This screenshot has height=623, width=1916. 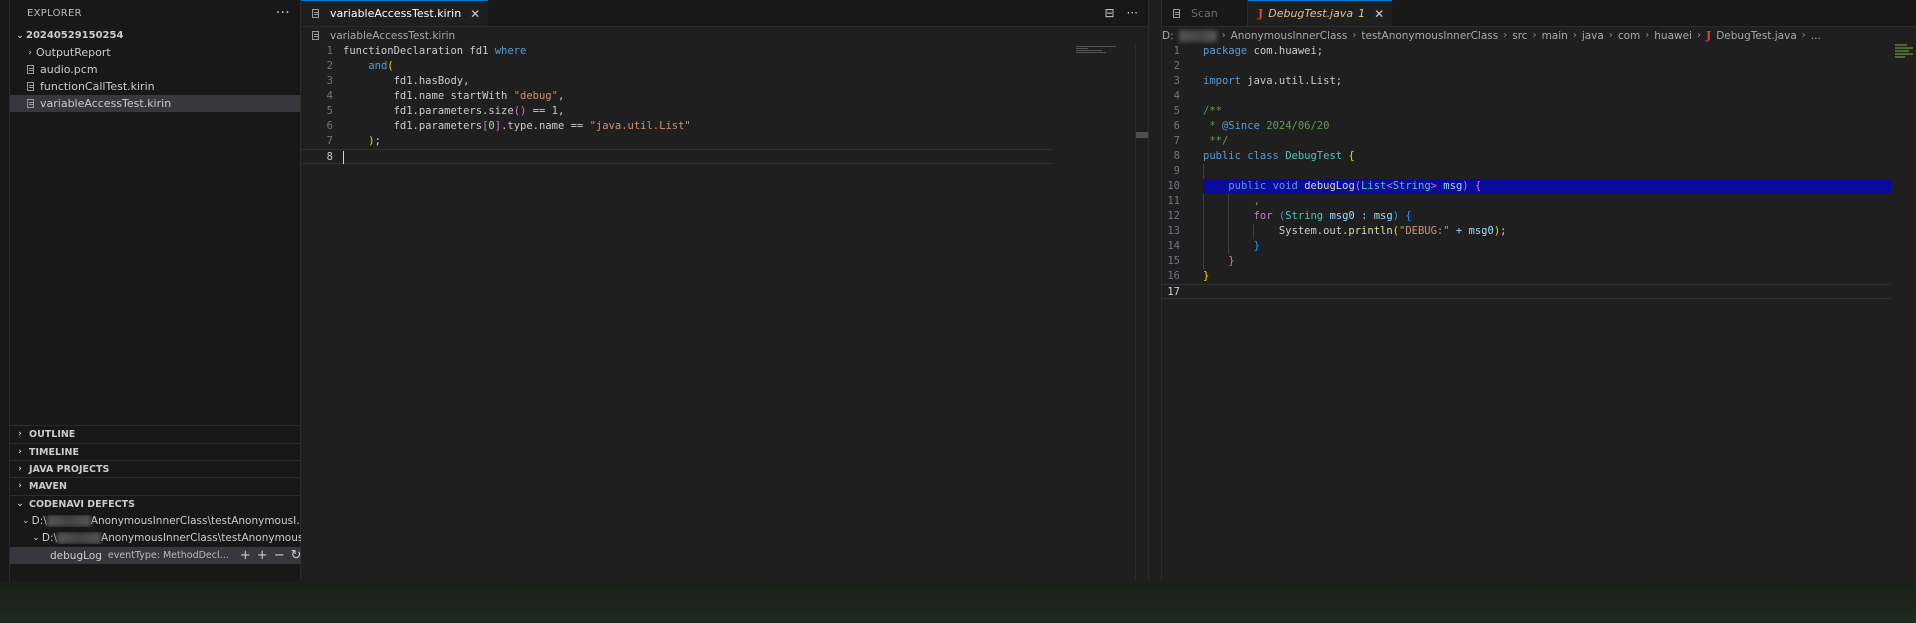 What do you see at coordinates (155, 103) in the screenshot?
I see `tree-item-variableaccesstest: variableAccessTest.kirin` at bounding box center [155, 103].